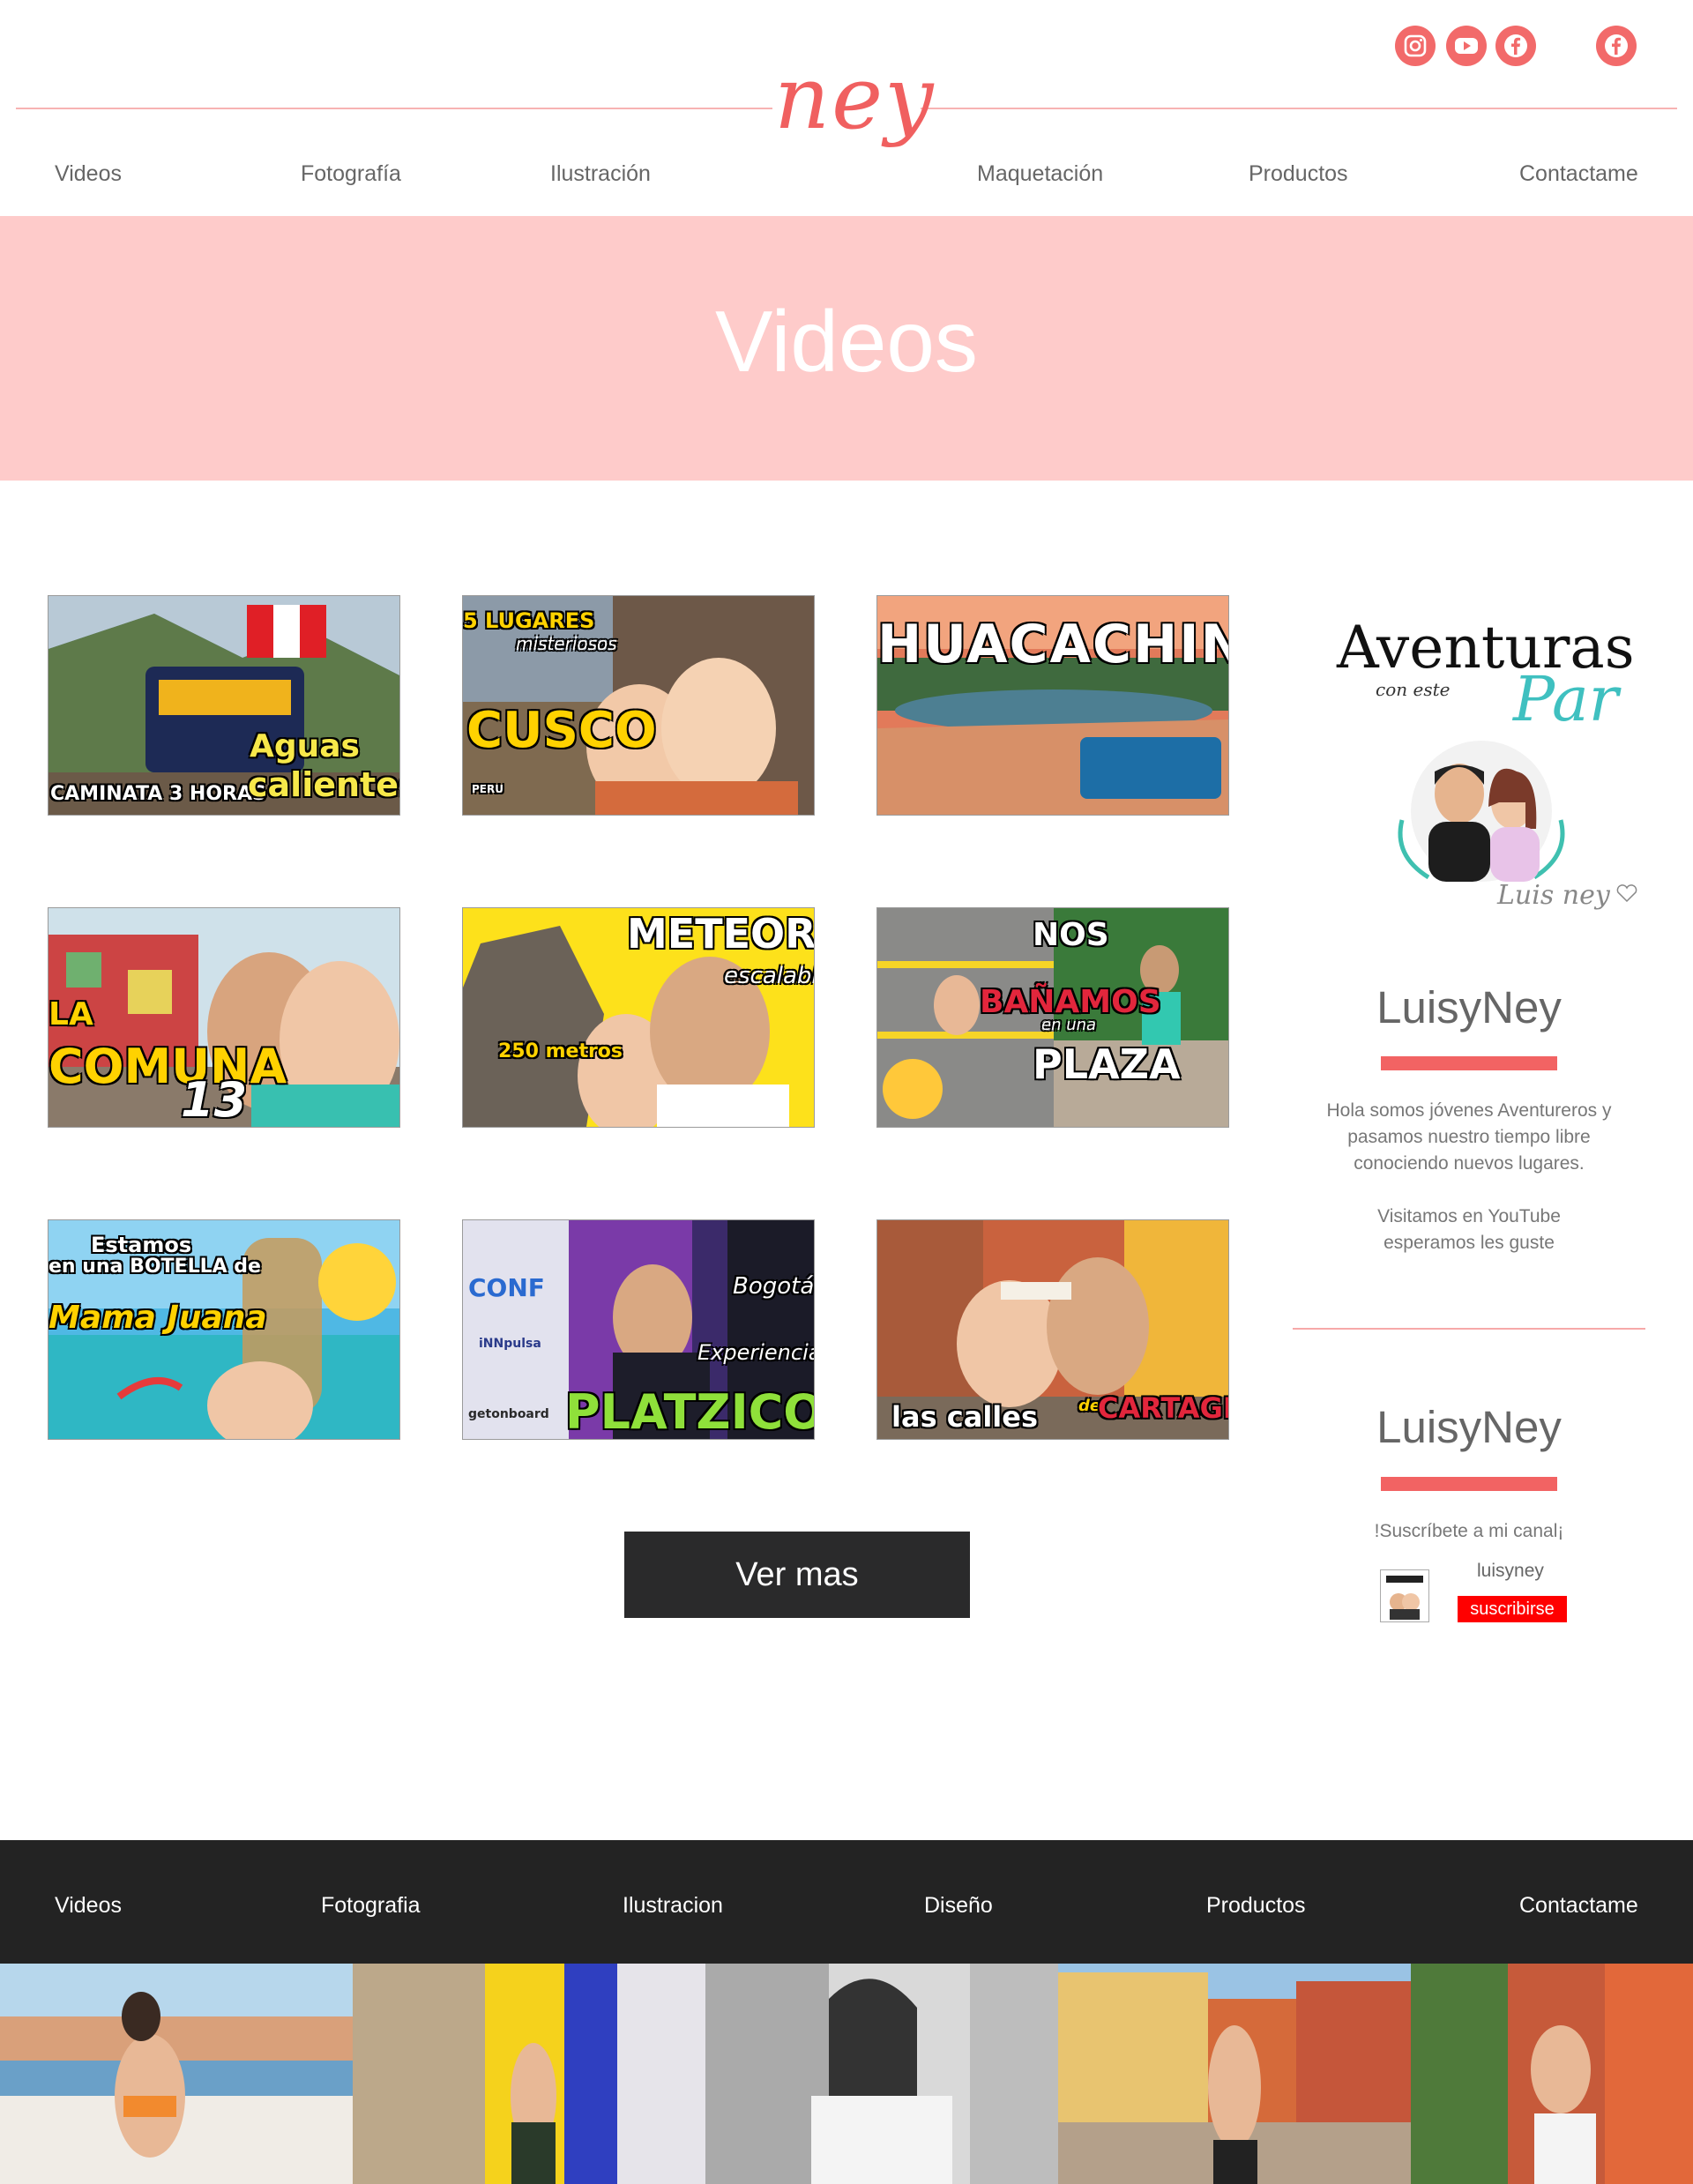  Describe the element at coordinates (638, 1017) in the screenshot. I see `video-thumbnail-meteorito: METEORITO escalable 250 metros` at that location.